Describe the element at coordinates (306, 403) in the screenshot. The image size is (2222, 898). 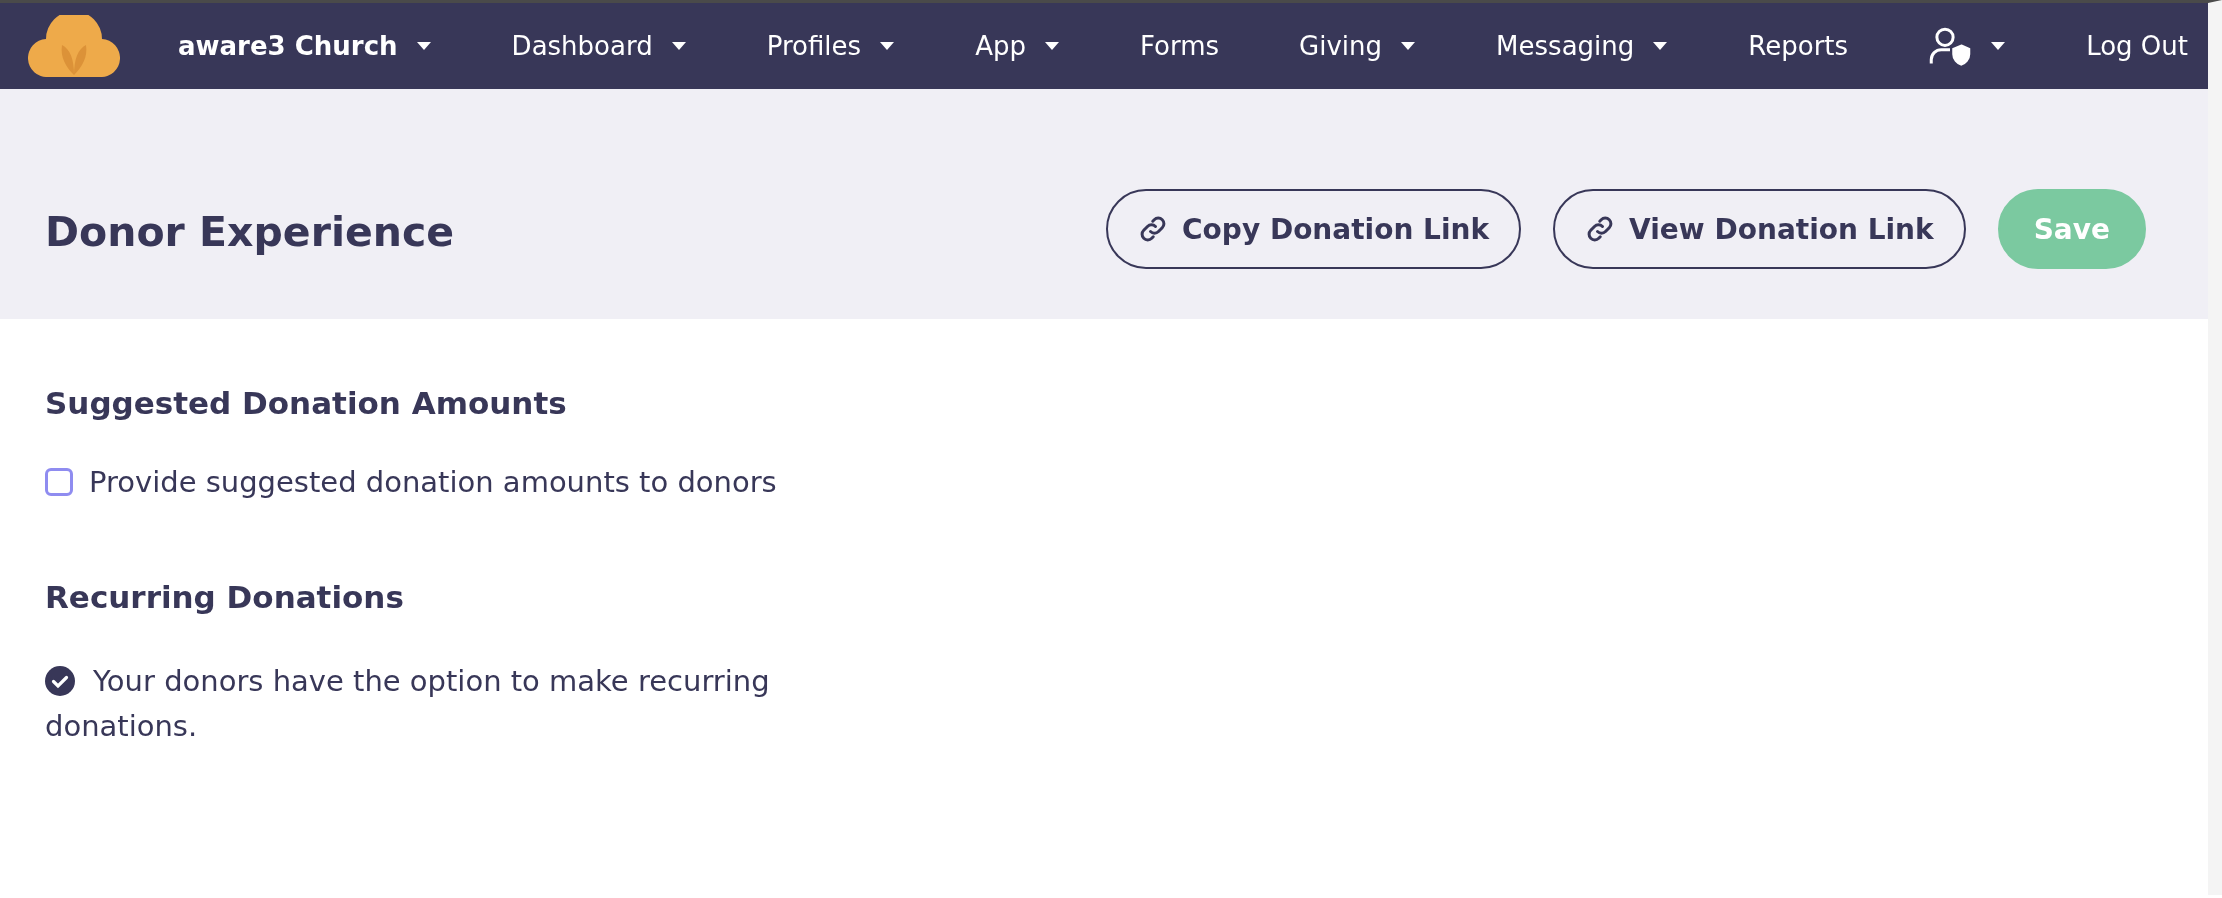
I see `section-title: Suggested Donation Amounts` at that location.